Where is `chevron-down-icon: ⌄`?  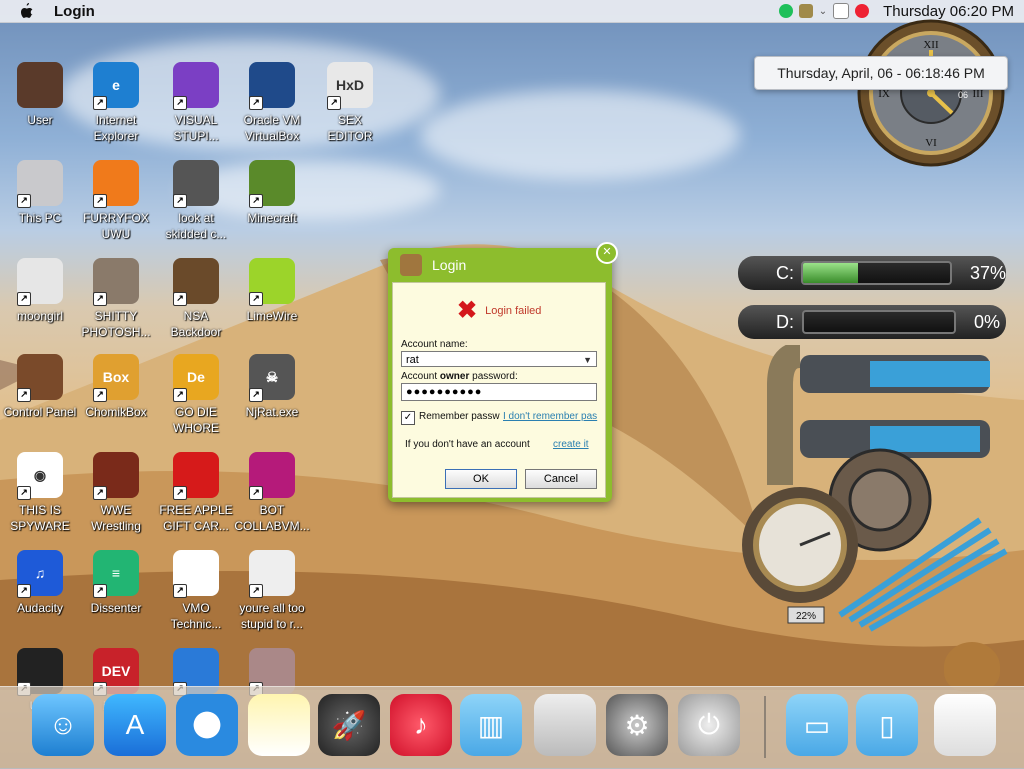
chevron-down-icon: ⌄ is located at coordinates (823, 11).